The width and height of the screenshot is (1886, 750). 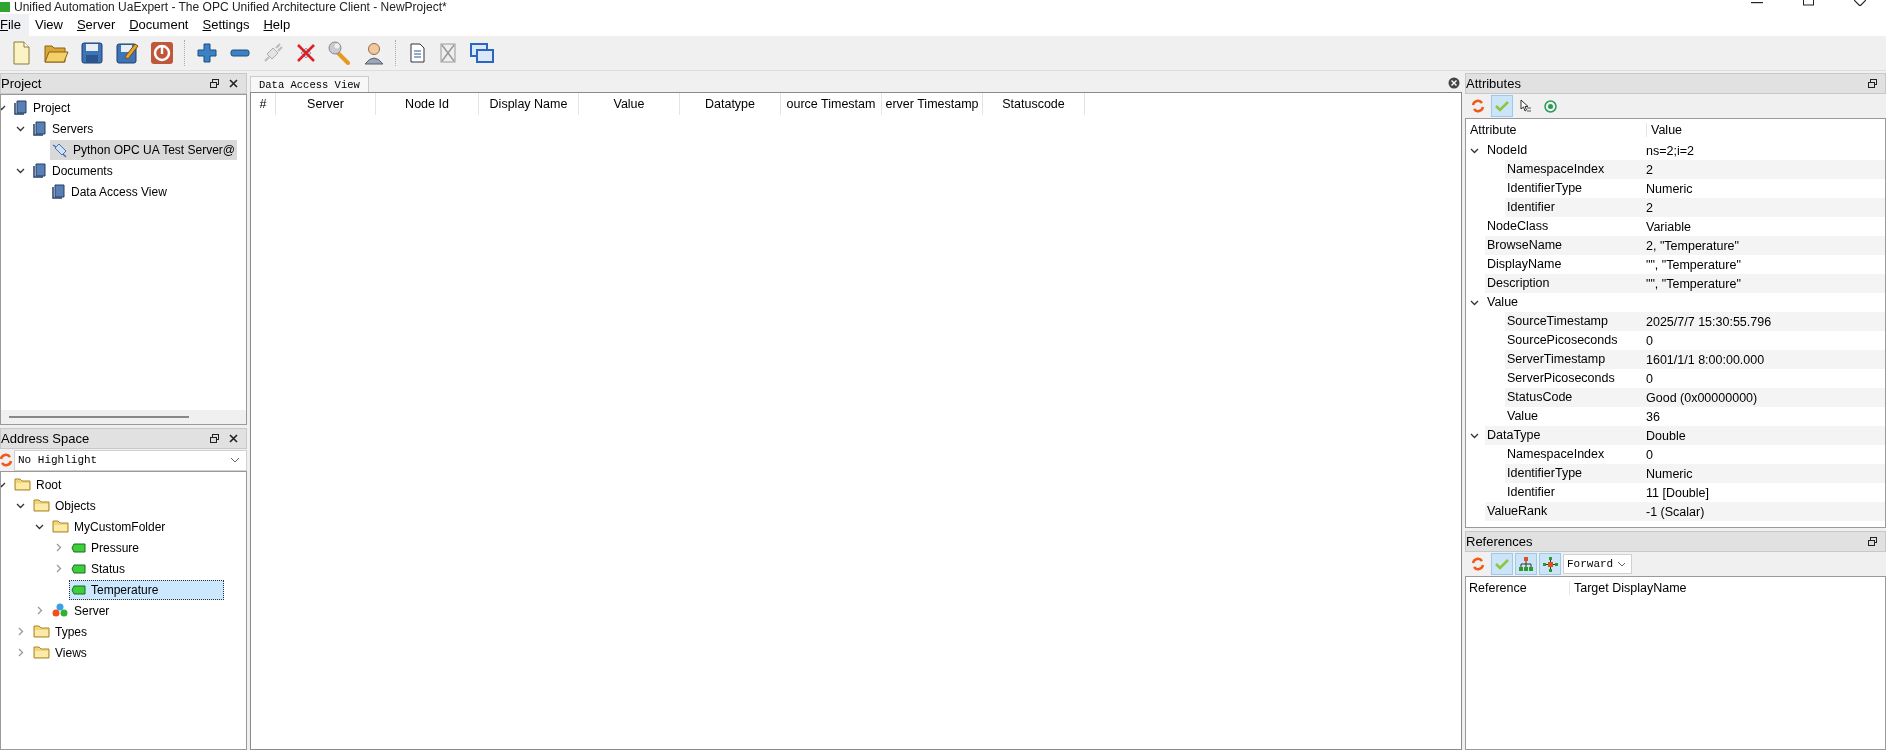 What do you see at coordinates (14, 25) in the screenshot?
I see `menu-item: File` at bounding box center [14, 25].